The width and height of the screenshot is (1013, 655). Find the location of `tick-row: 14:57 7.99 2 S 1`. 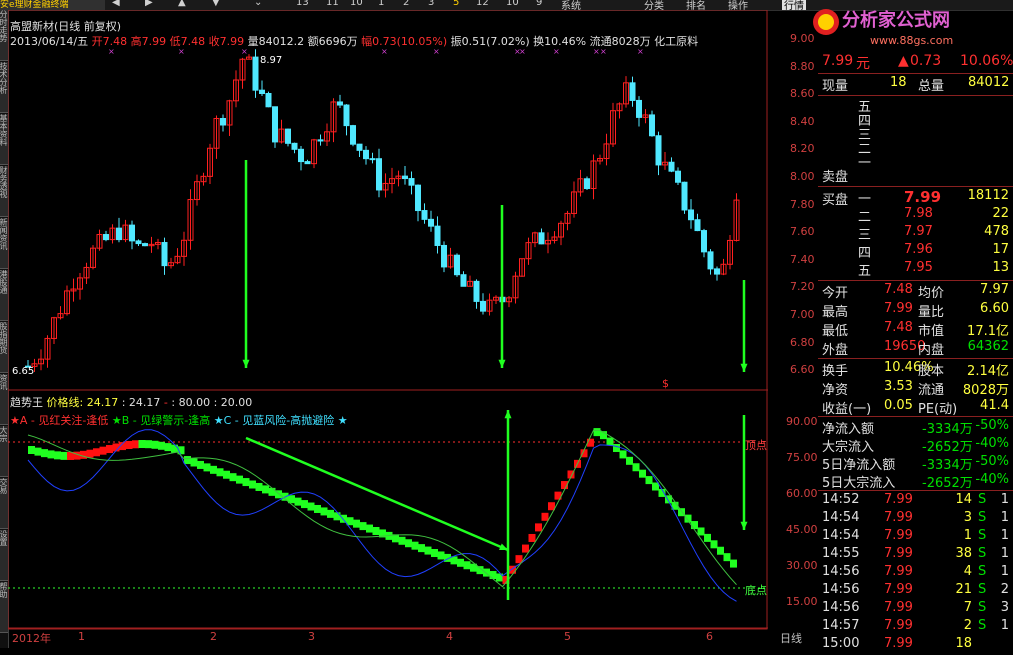

tick-row: 14:57 7.99 2 S 1 is located at coordinates (915, 627).